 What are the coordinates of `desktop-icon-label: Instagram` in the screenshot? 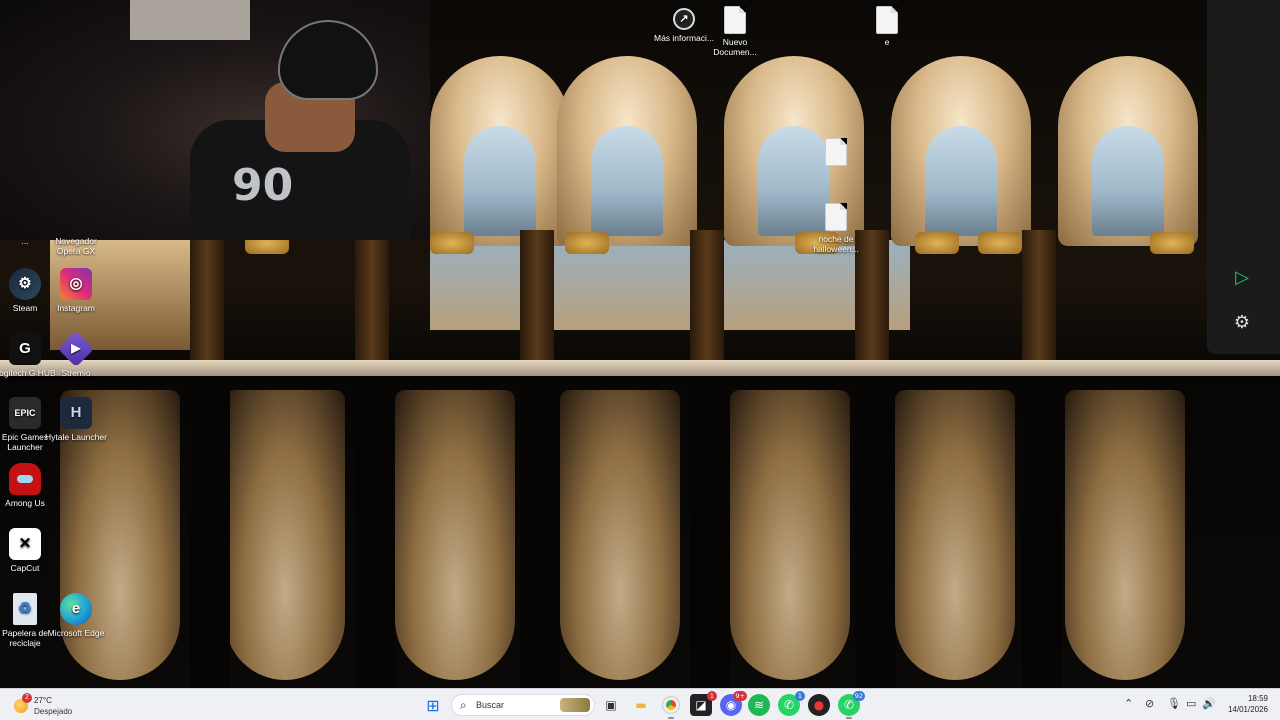 It's located at (76, 308).